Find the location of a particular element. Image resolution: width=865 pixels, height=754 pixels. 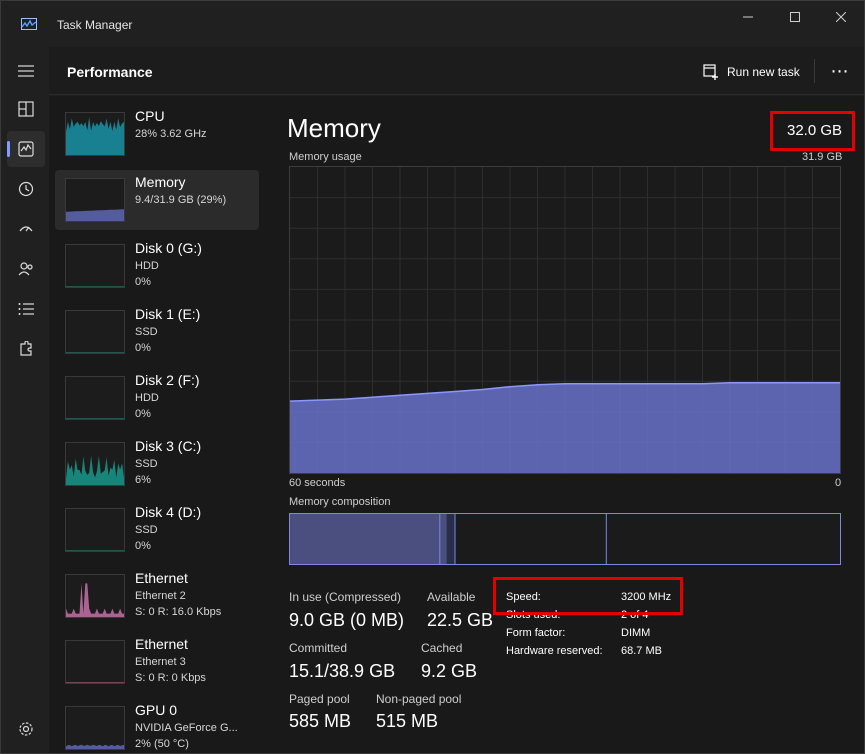

device-name: Disk 4 (D:) is located at coordinates (168, 512).